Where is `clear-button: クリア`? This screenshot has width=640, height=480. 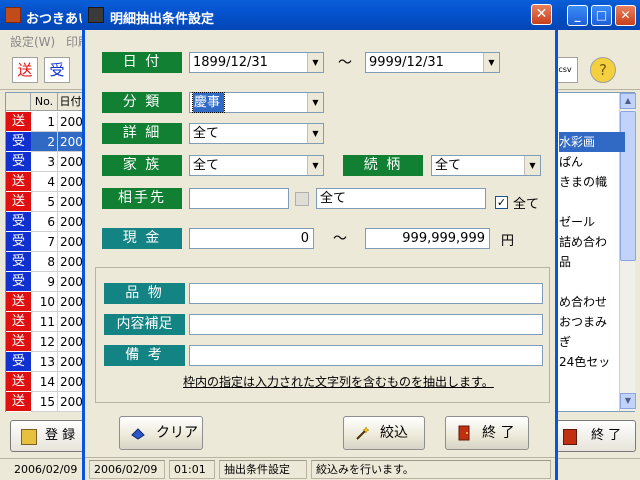 clear-button: クリア is located at coordinates (161, 433).